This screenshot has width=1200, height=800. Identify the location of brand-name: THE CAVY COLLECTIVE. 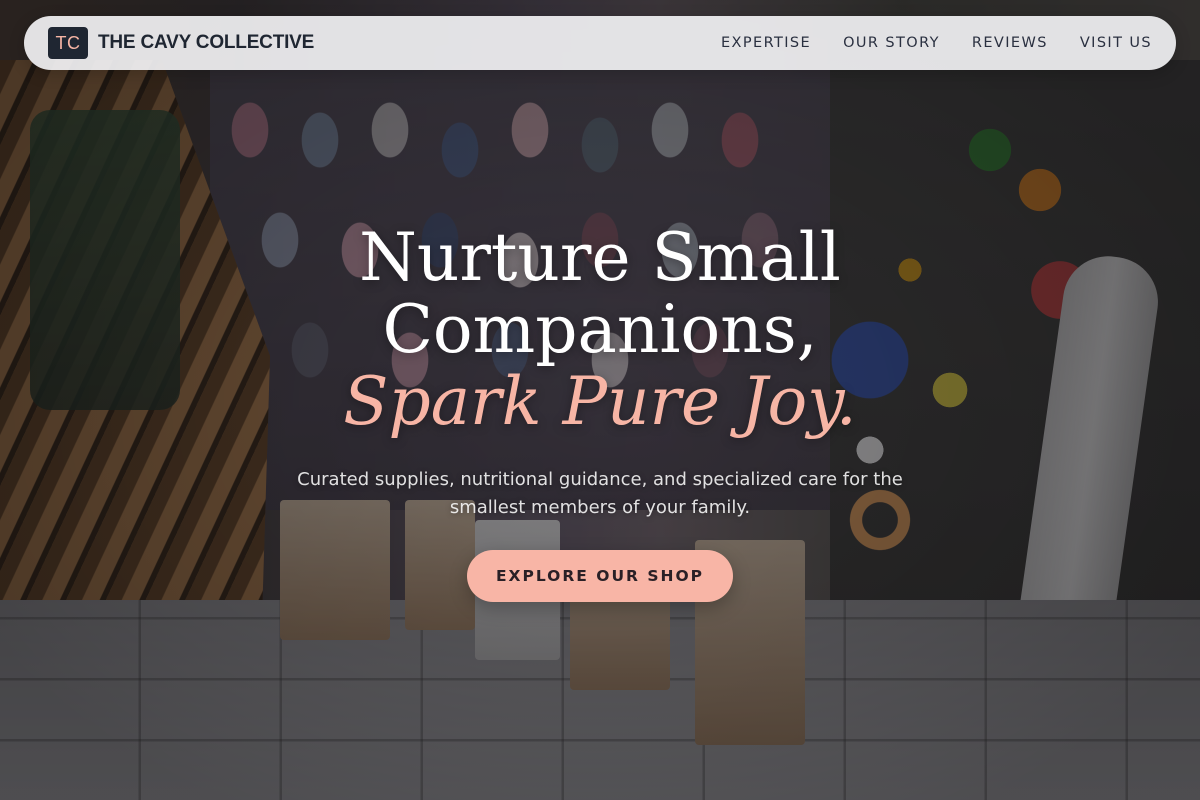
(206, 42).